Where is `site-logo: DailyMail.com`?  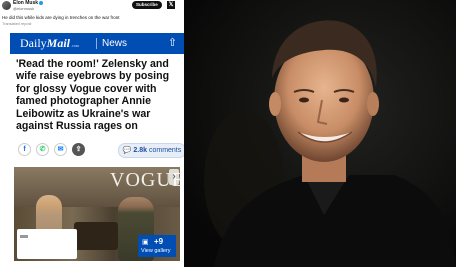
site-logo: DailyMail.com is located at coordinates (49, 43).